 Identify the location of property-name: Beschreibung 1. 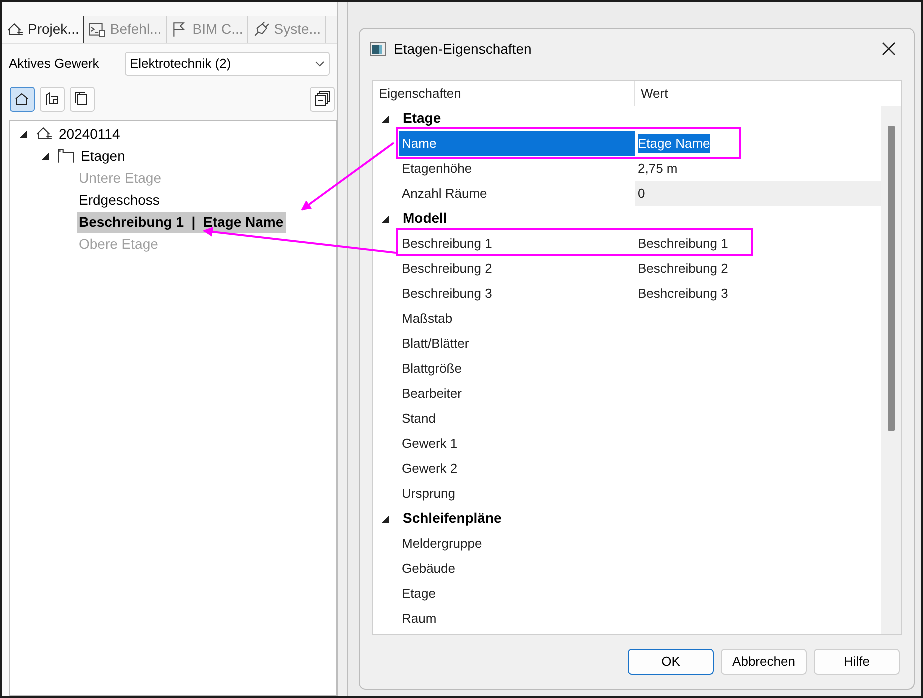
(517, 243).